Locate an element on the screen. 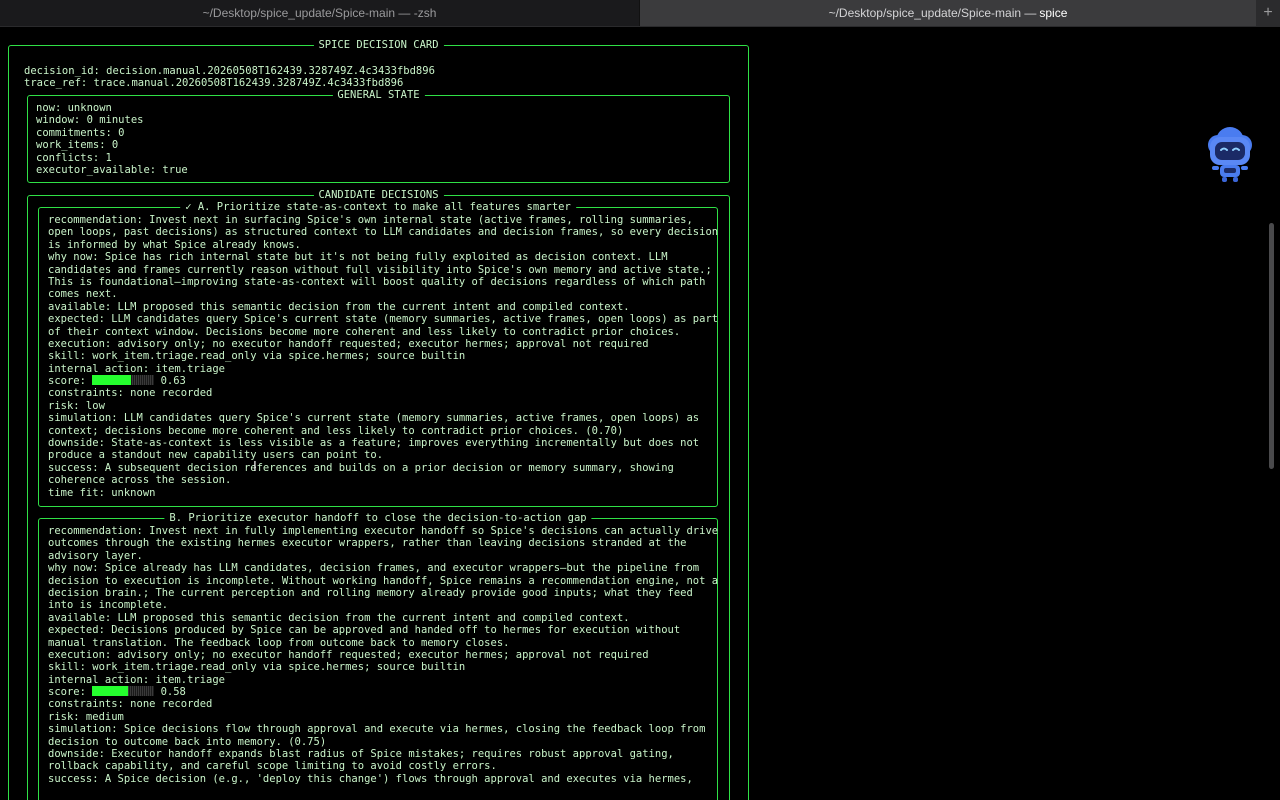 The width and height of the screenshot is (1280, 800). tab-spice-path: ~/Desktop/spice_update/Spice-main — is located at coordinates (932, 13).